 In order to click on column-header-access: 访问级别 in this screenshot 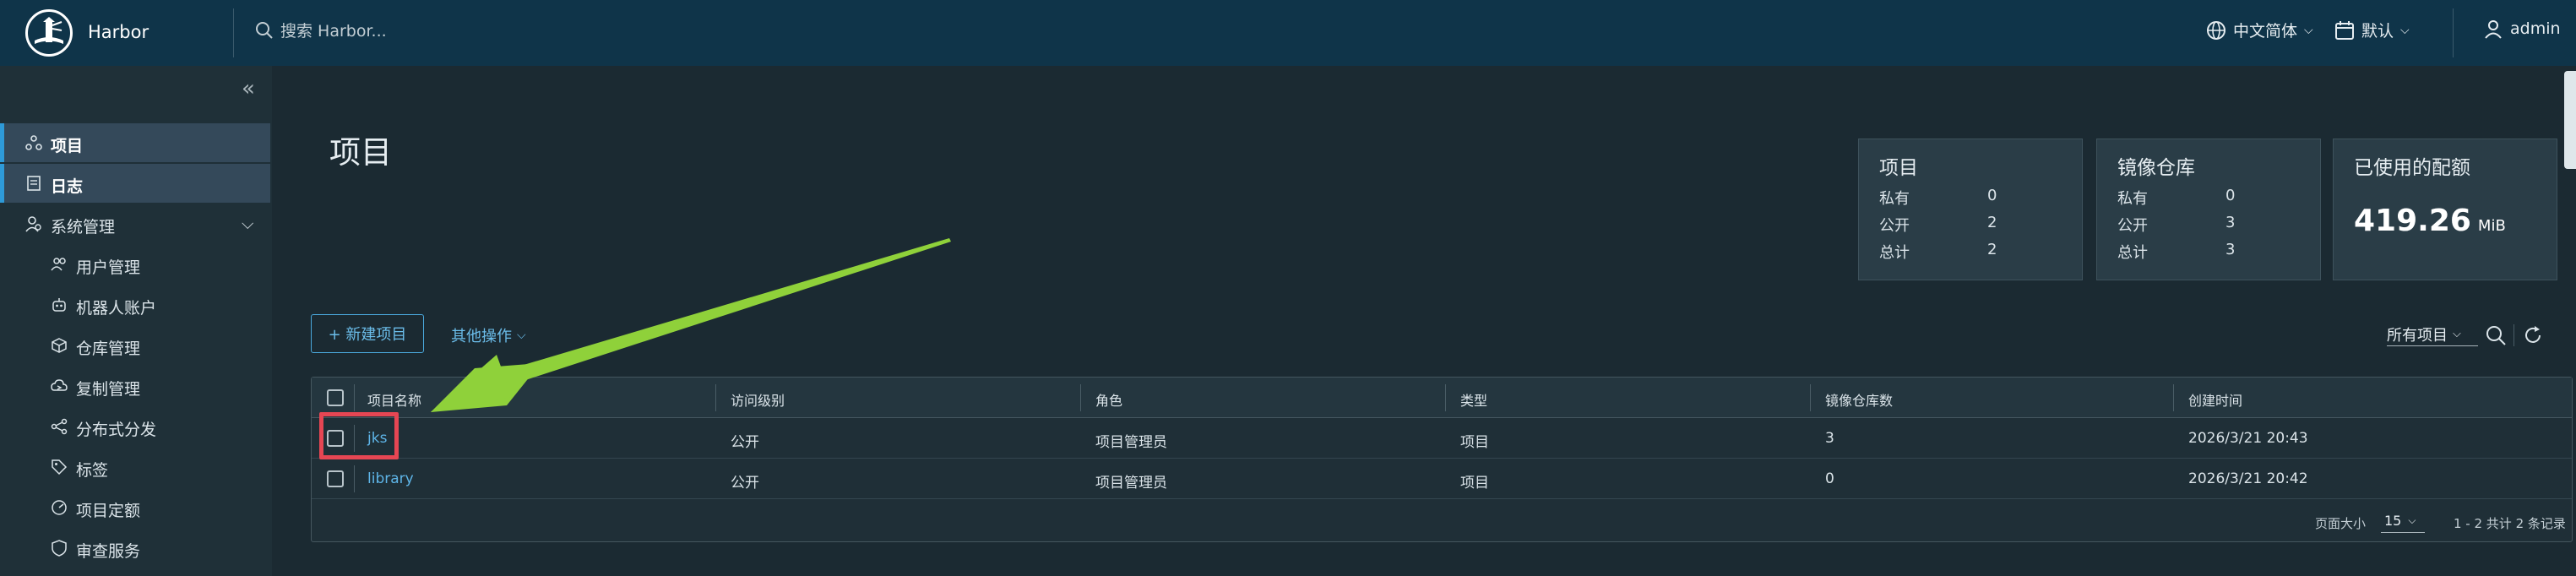, I will do `click(758, 399)`.